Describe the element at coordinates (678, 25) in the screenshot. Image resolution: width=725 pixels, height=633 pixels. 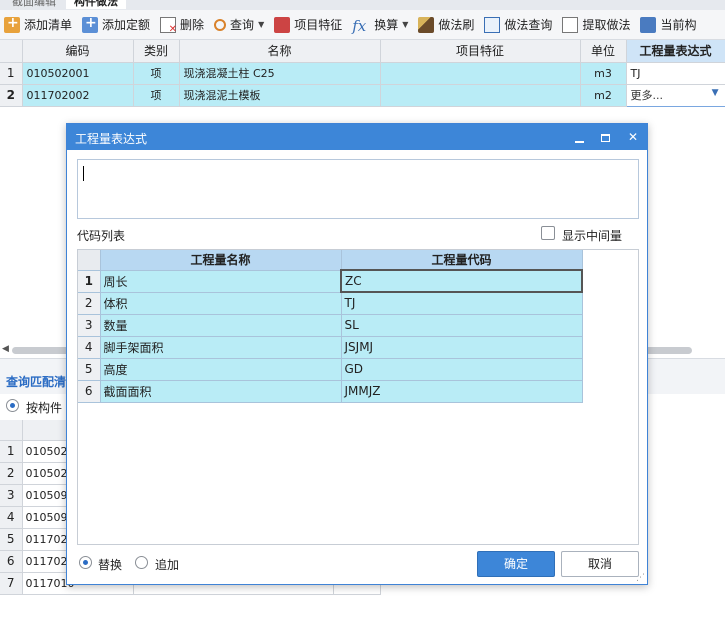
I see `current-component-label: 当前构` at that location.